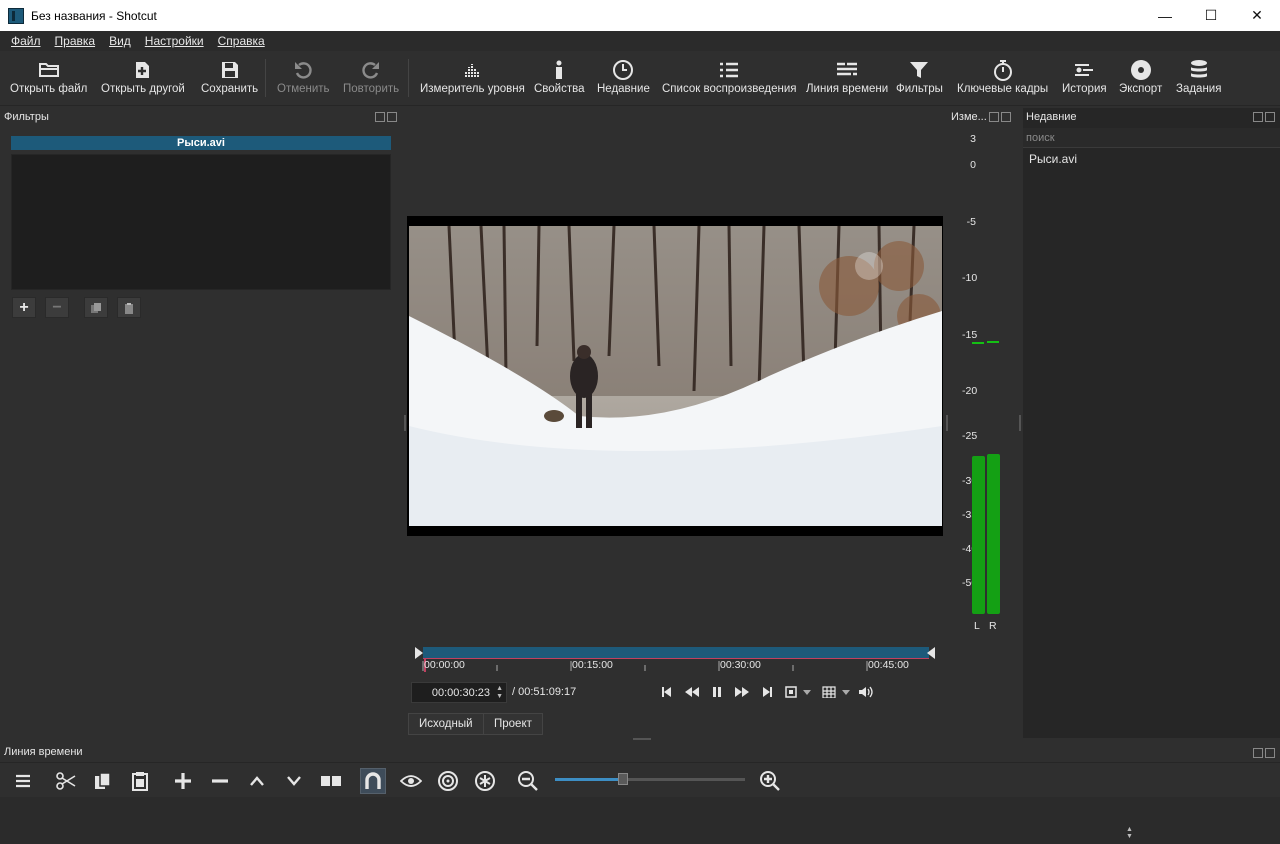  I want to click on pause-button, so click(717, 692).